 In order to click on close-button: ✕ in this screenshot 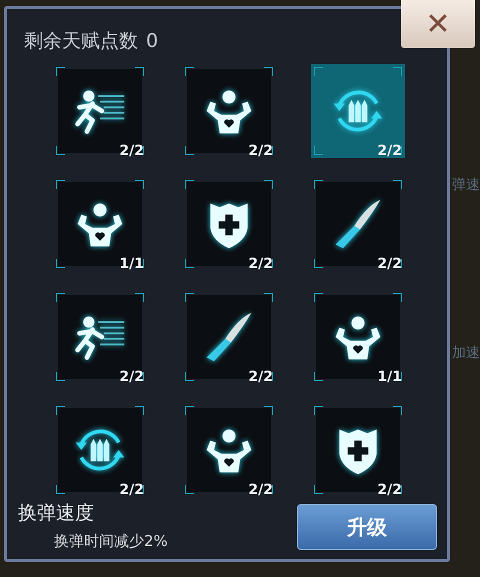, I will do `click(438, 24)`.